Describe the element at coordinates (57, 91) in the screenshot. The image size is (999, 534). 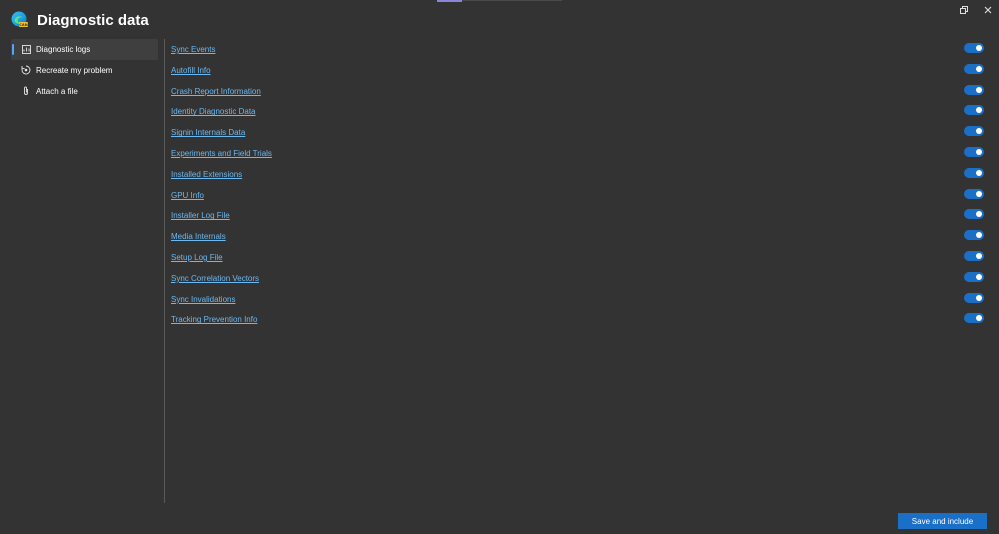
I see `sidebar-item-label: Attach a file` at that location.